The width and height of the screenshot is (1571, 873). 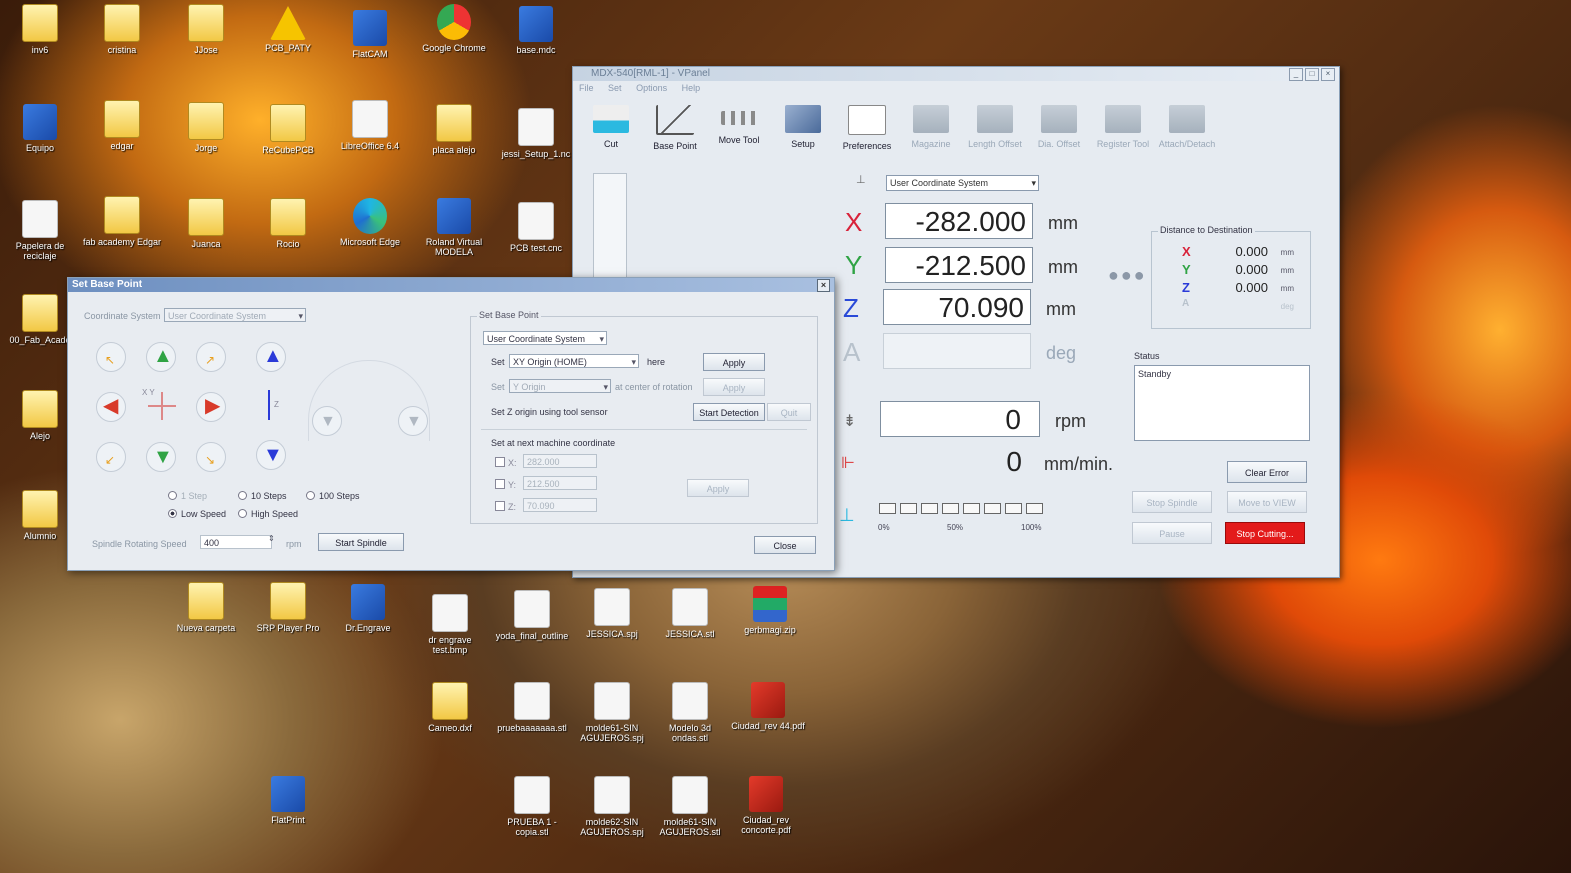 What do you see at coordinates (1172, 502) in the screenshot?
I see `stop-spindle-button: Stop Spindle` at bounding box center [1172, 502].